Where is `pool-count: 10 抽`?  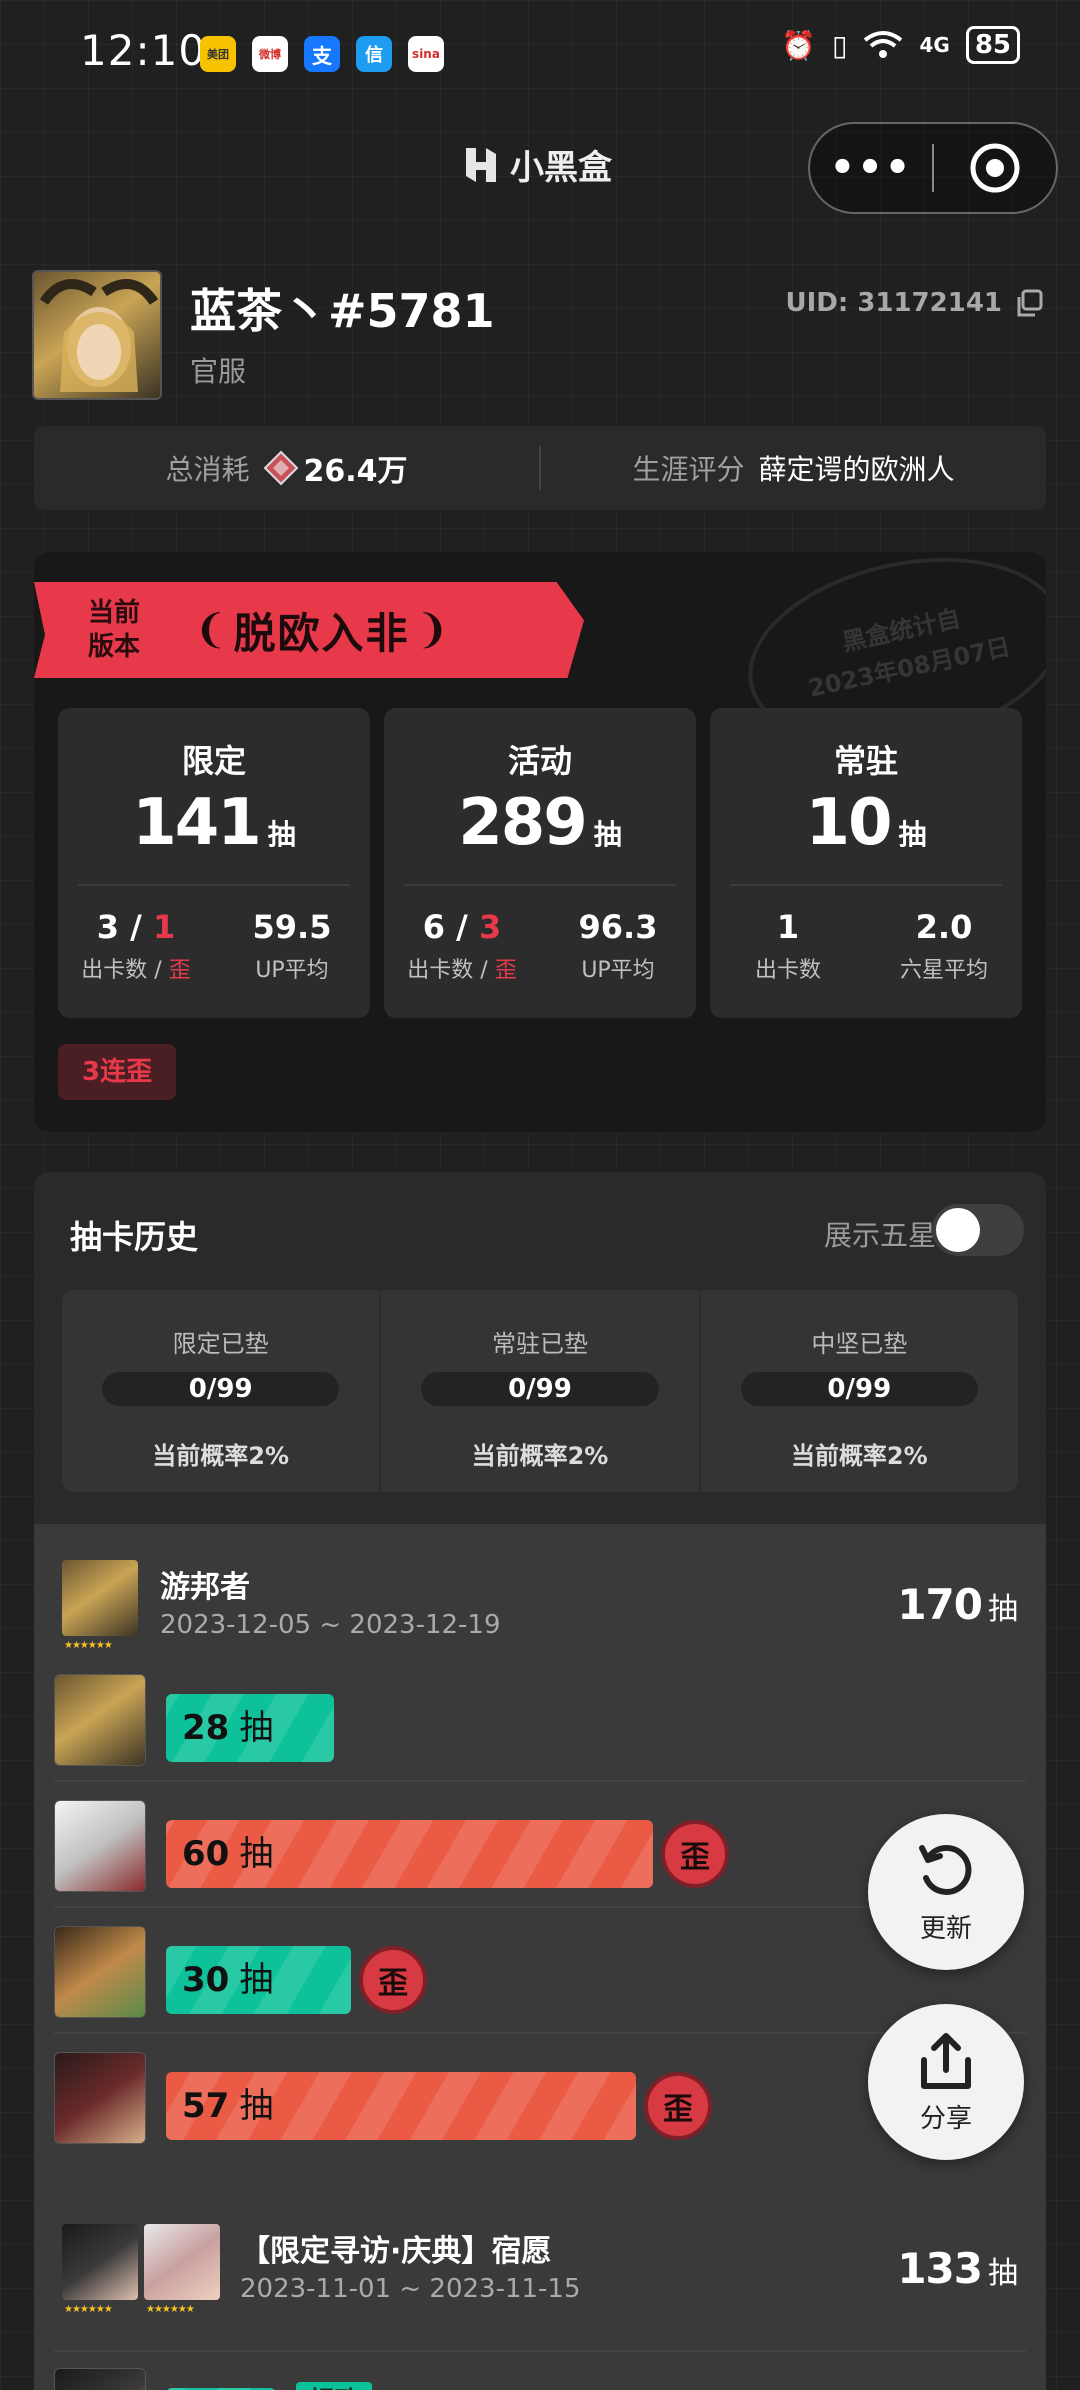
pool-count: 10 抽 is located at coordinates (866, 823).